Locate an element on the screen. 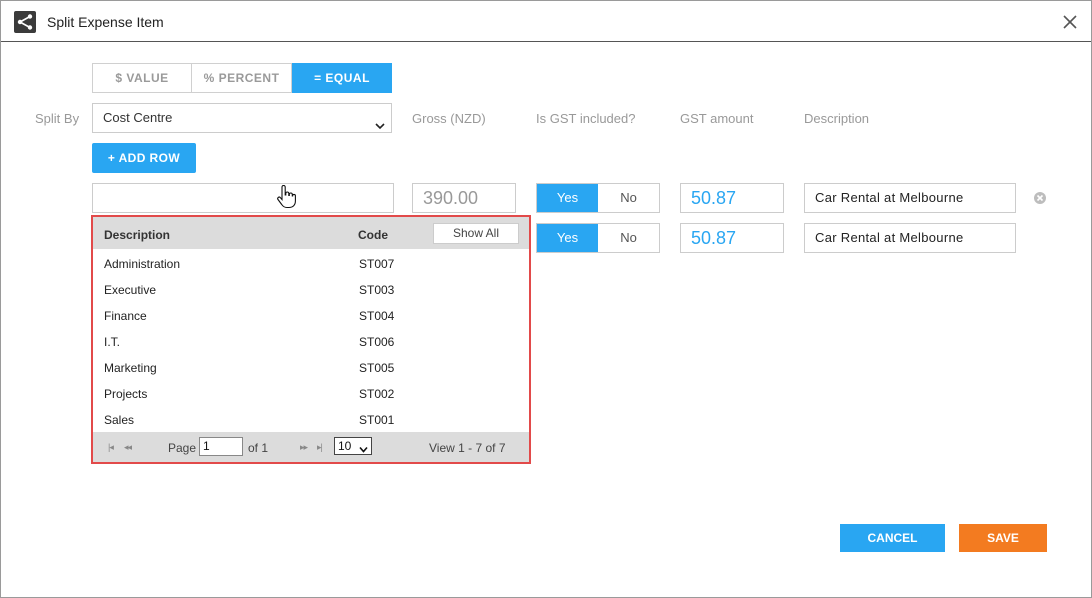  lookup-row: Administration ST007 is located at coordinates (311, 264).